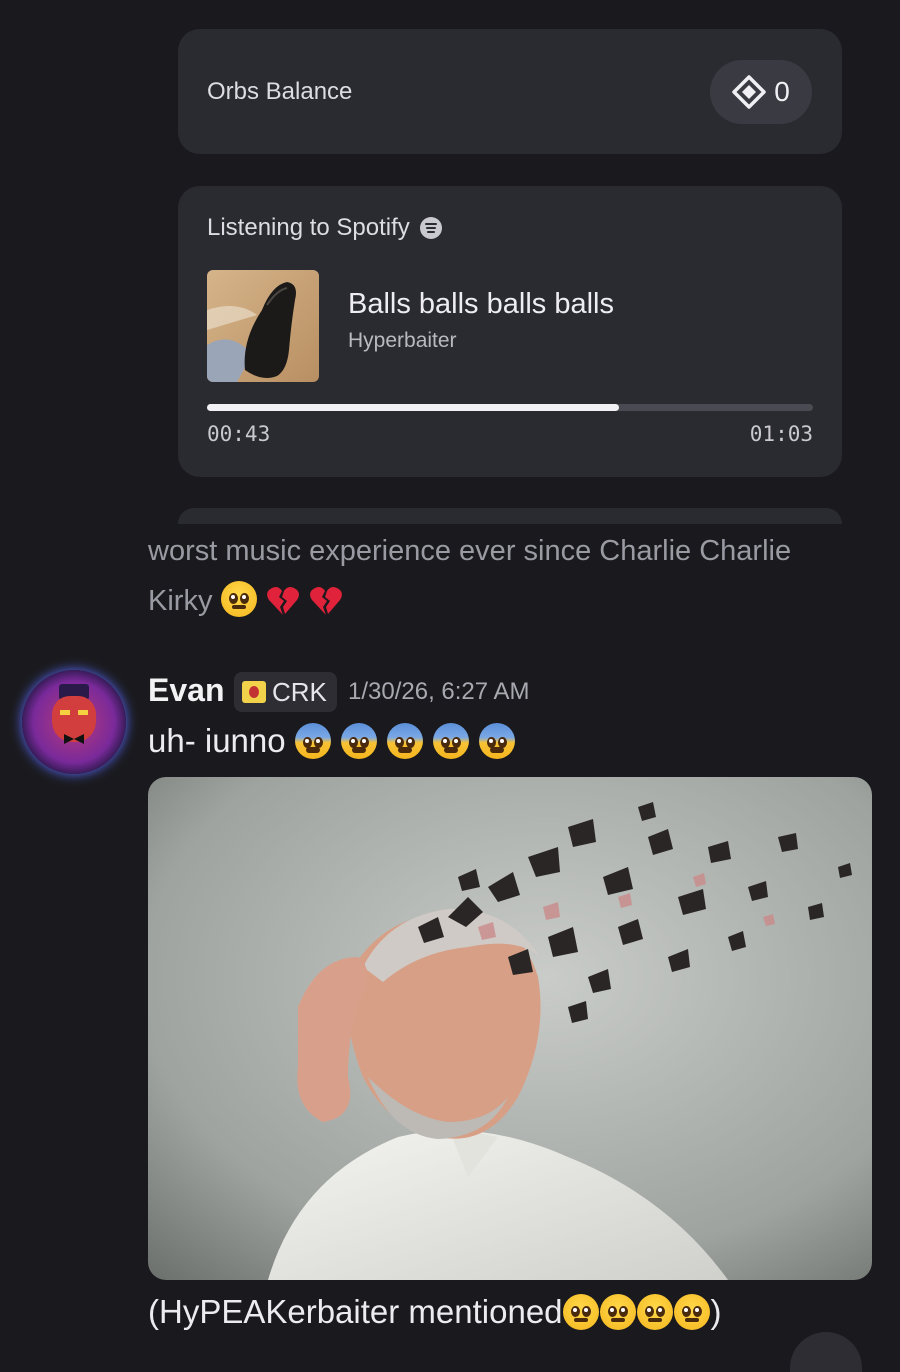 Image resolution: width=900 pixels, height=1372 pixels. What do you see at coordinates (299, 691) in the screenshot?
I see `server-tag-label: CRK` at bounding box center [299, 691].